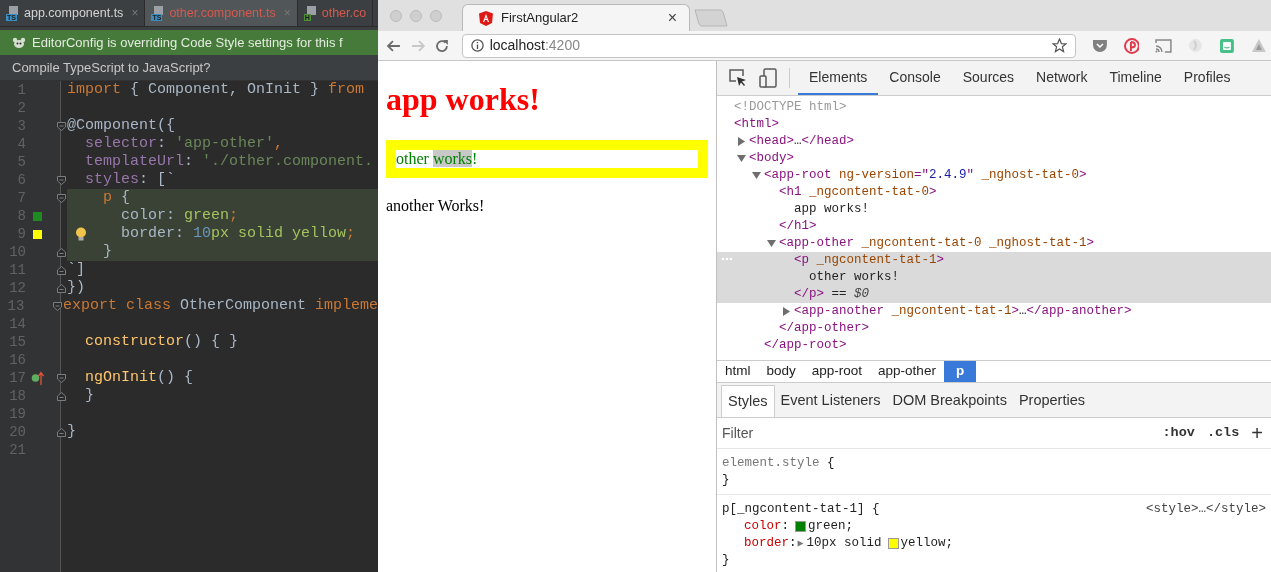  I want to click on css-property: color, so click(763, 526).